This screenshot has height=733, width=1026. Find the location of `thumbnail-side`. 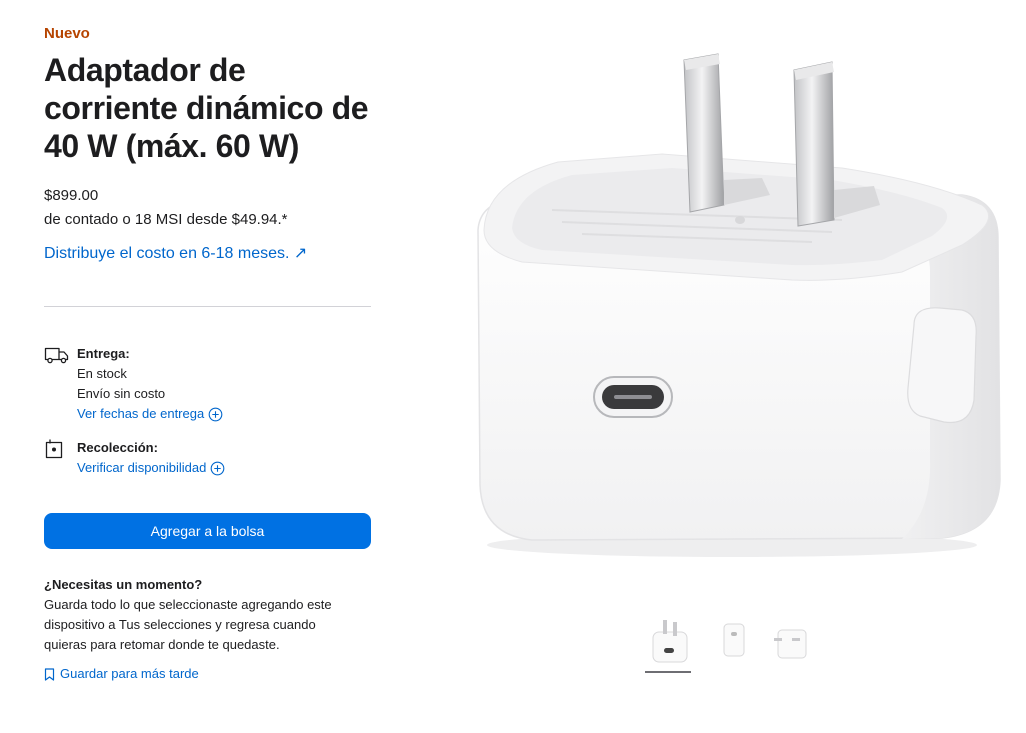

thumbnail-side is located at coordinates (733, 643).